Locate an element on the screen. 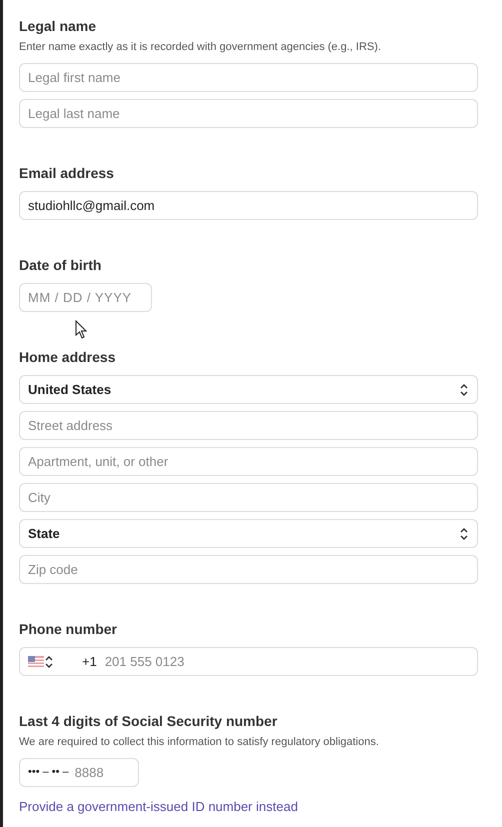 The height and width of the screenshot is (827, 502). id-number-link: Provide a government-issued ID number instead is located at coordinates (158, 806).